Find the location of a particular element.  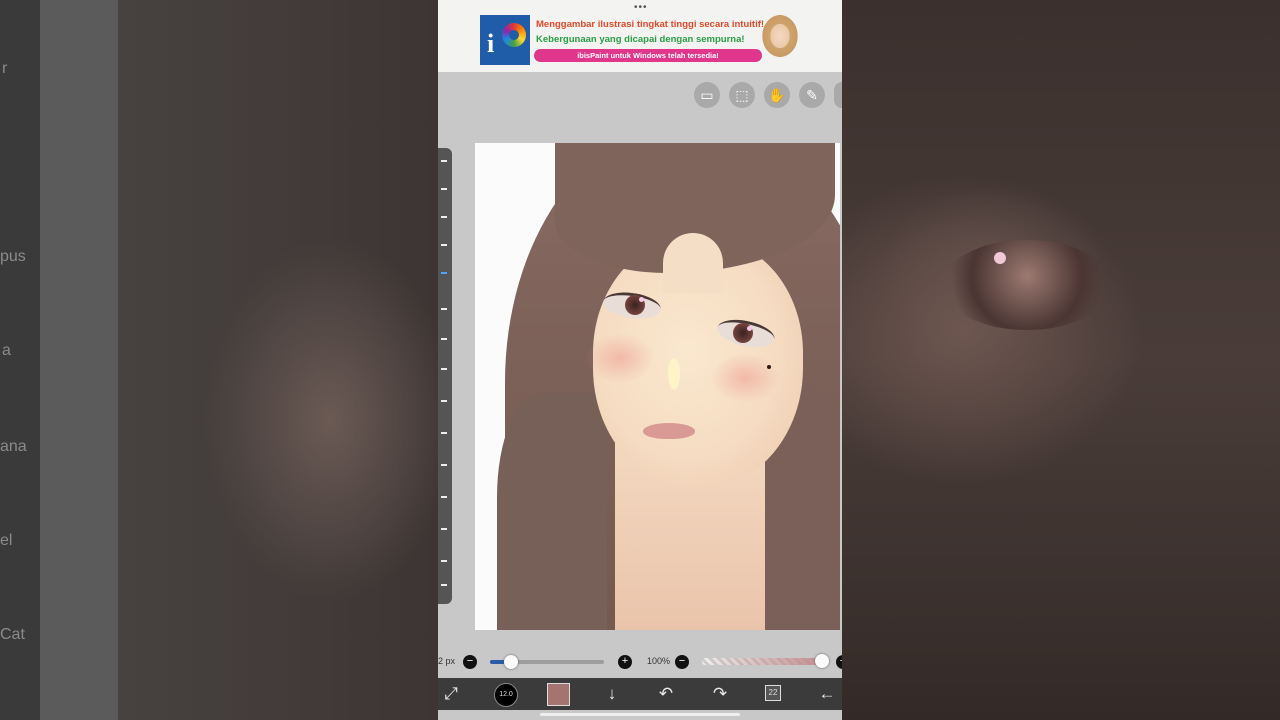

selection-icon: ⬚ is located at coordinates (742, 95).